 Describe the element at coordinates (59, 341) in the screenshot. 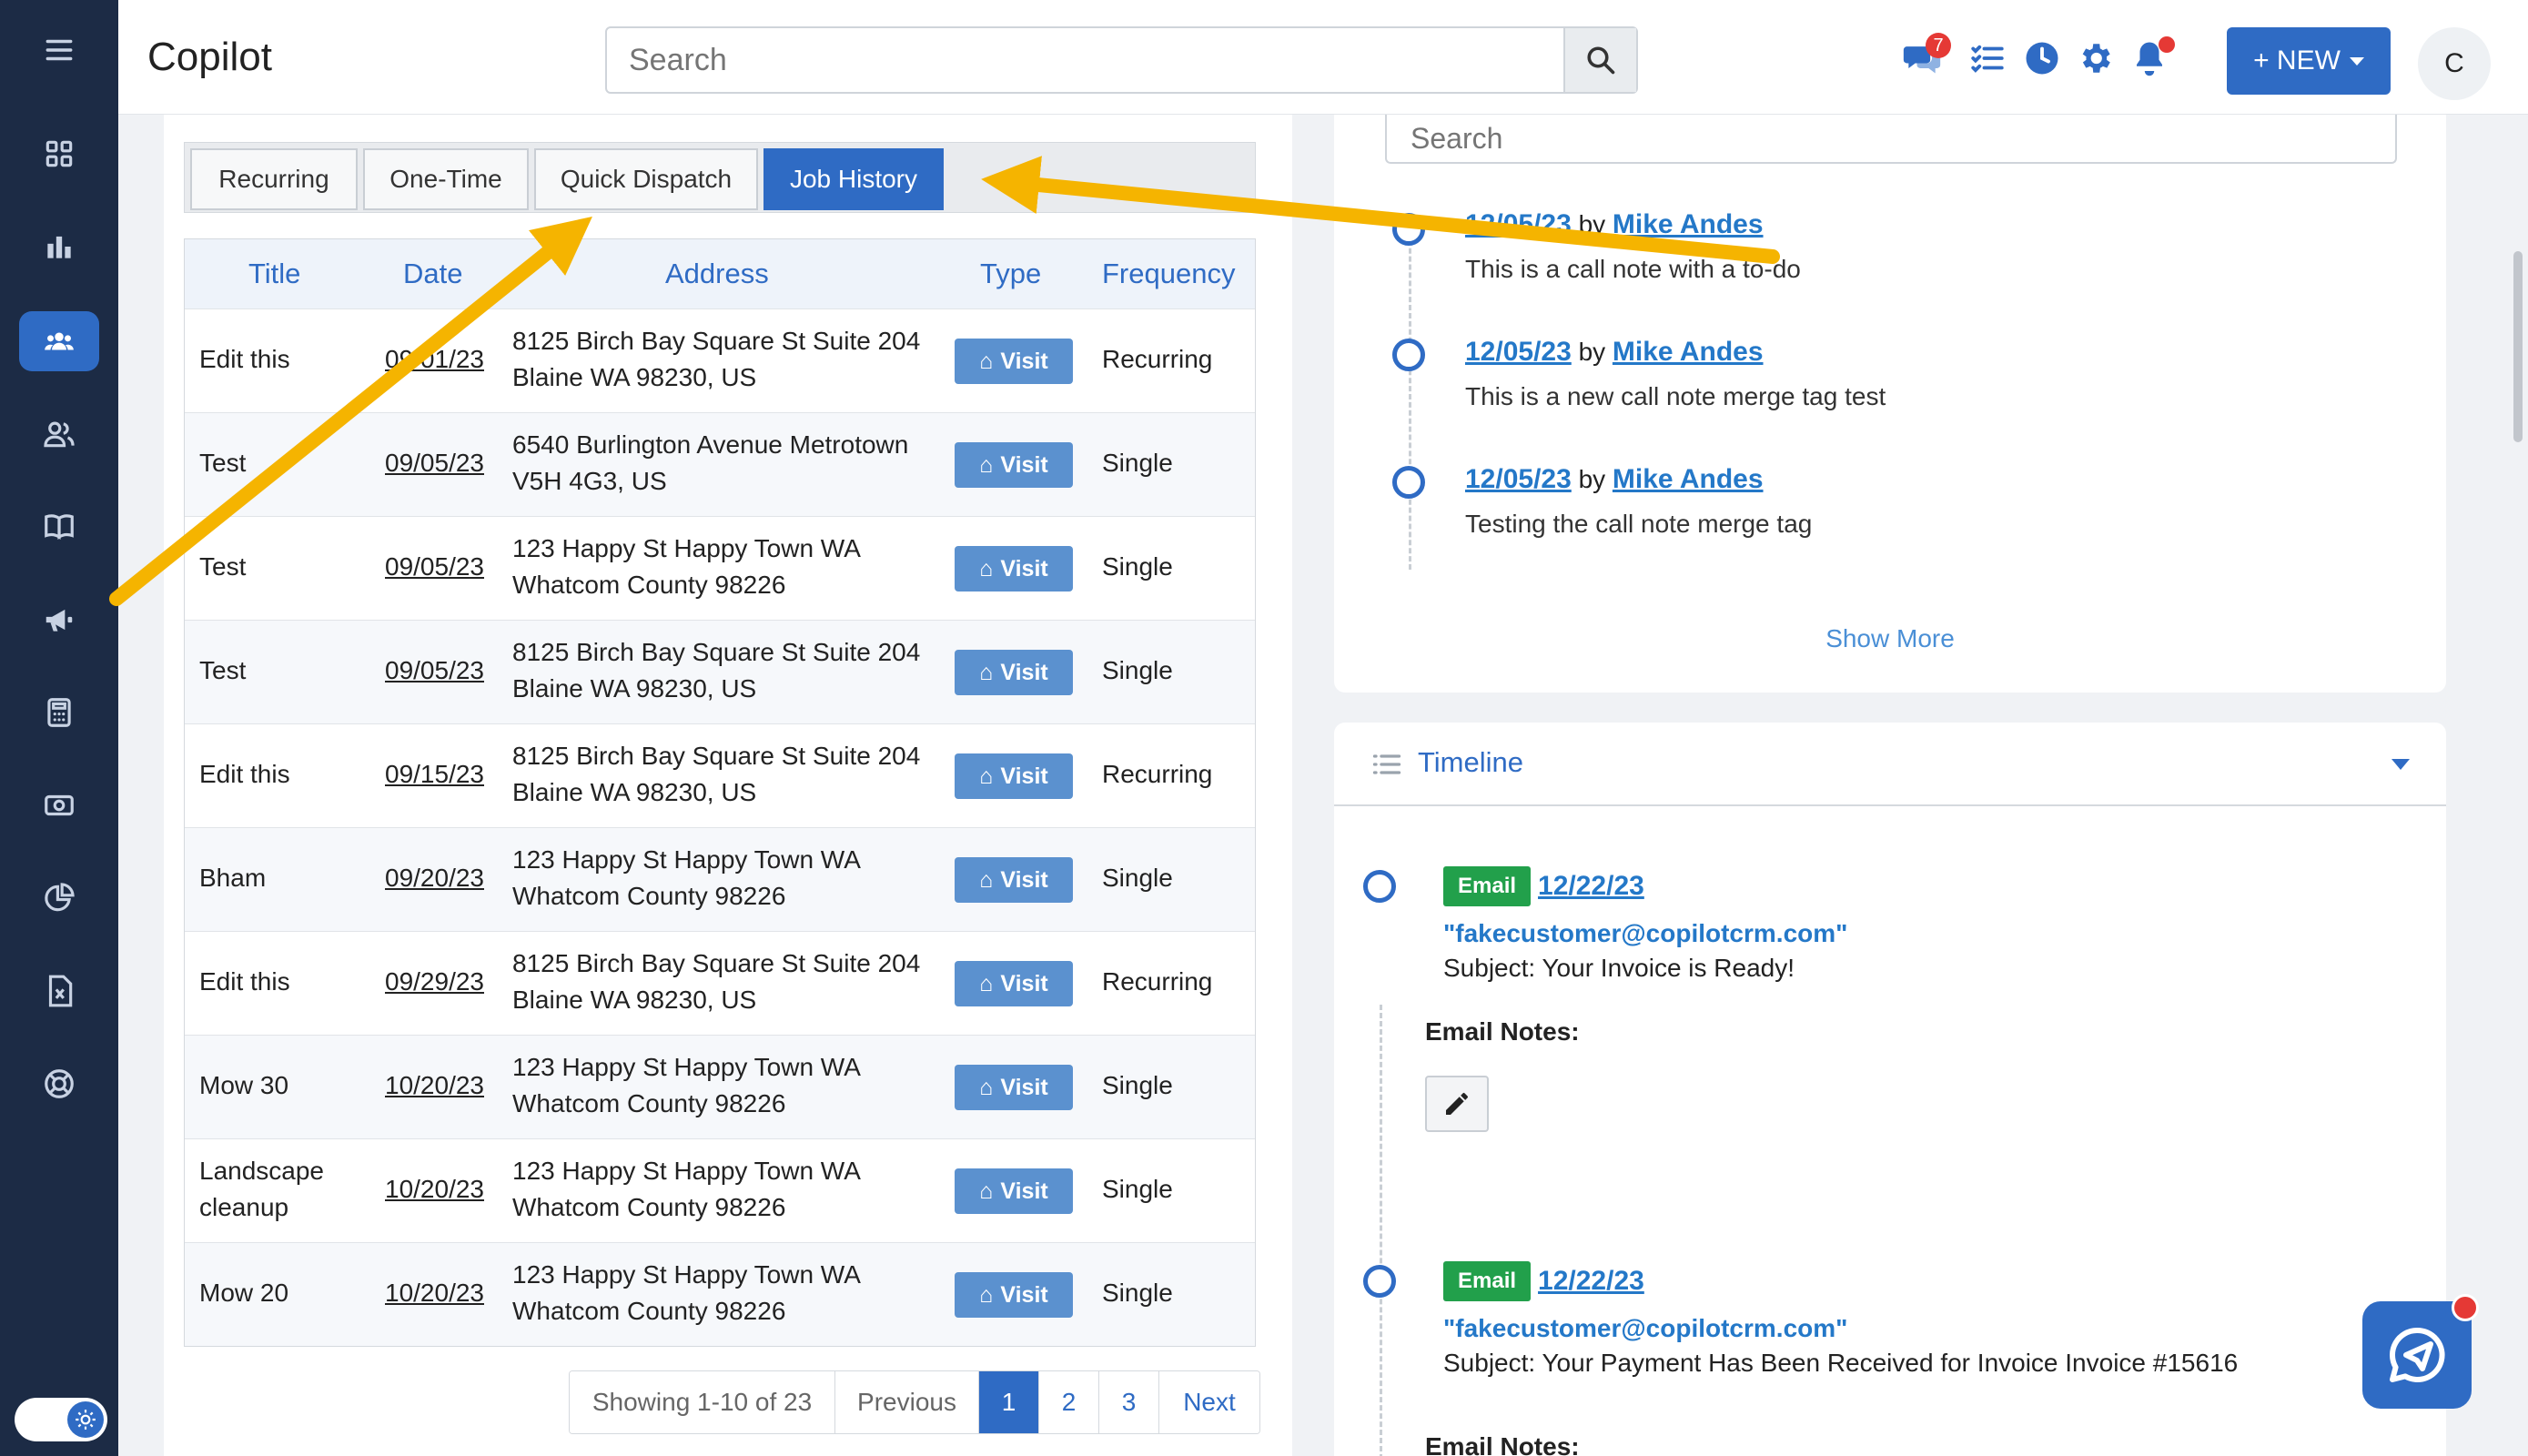

I see `customers-group-icon` at that location.